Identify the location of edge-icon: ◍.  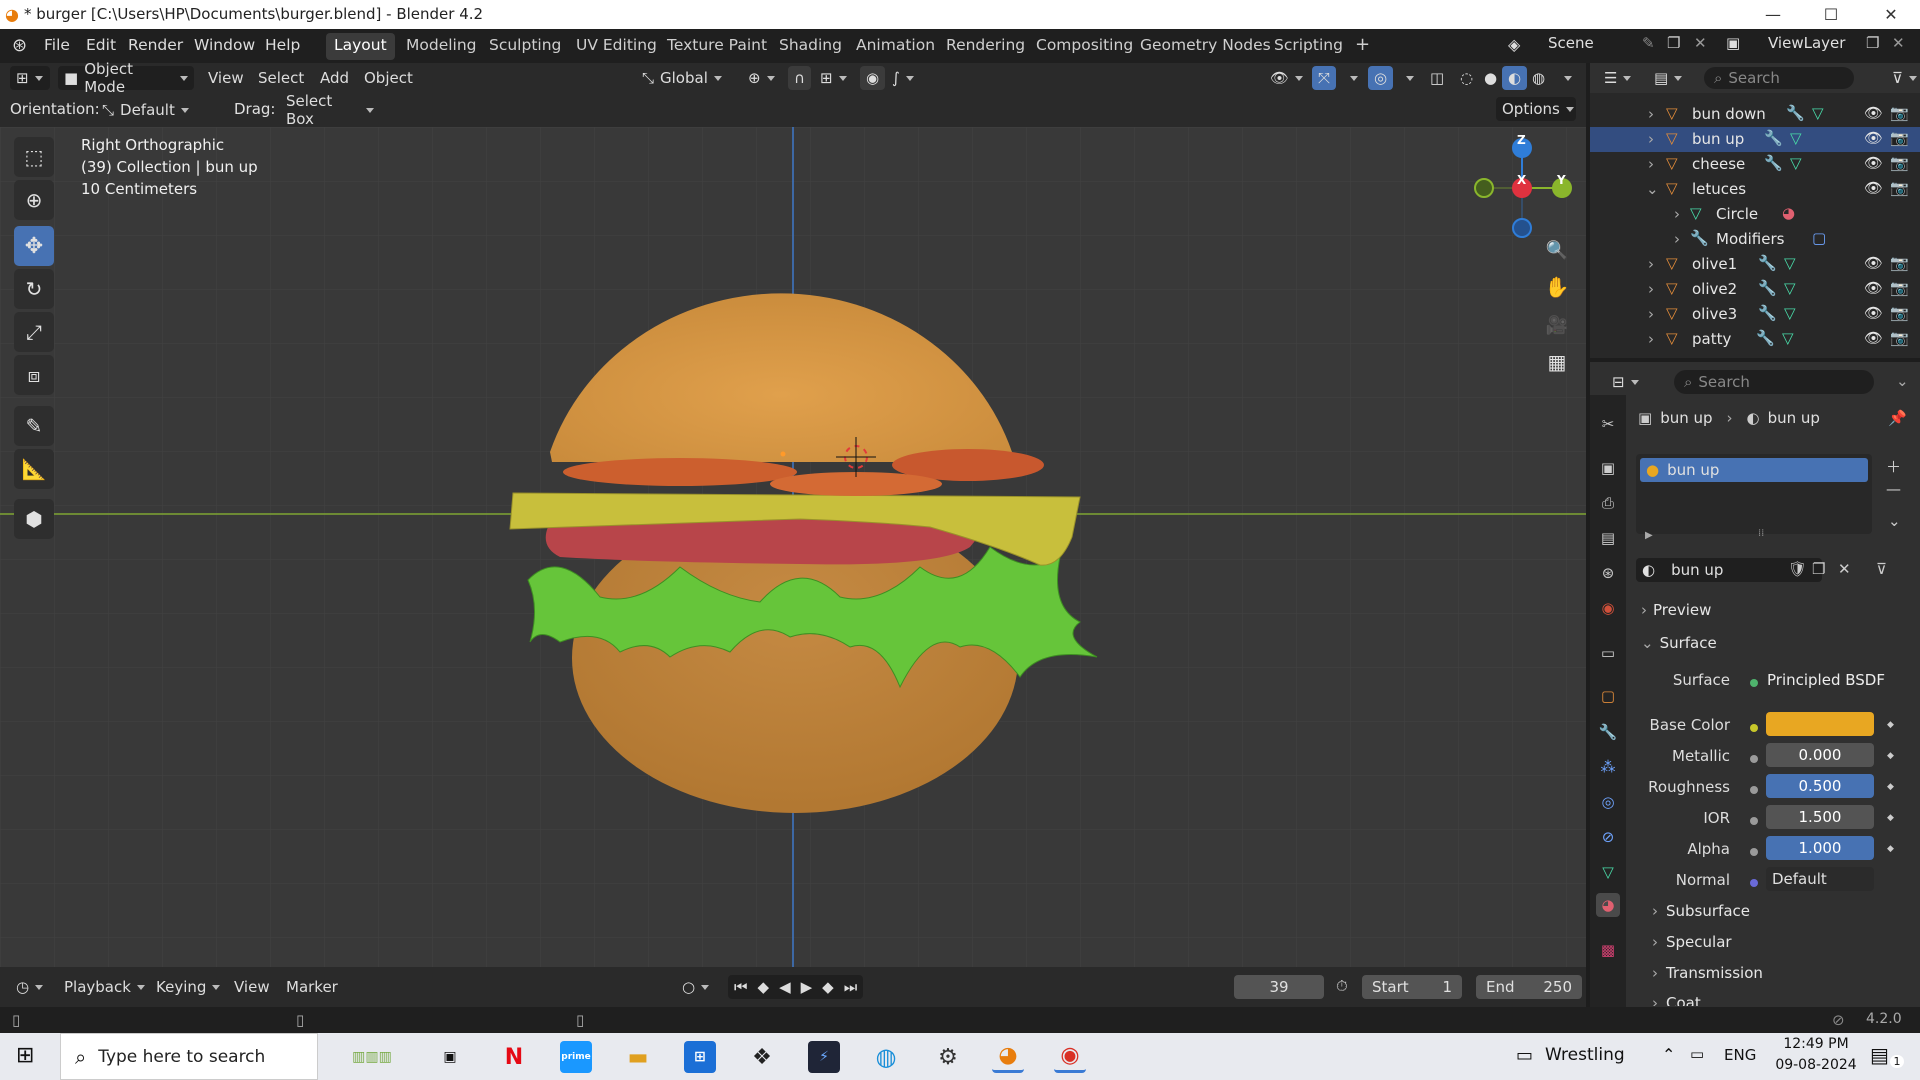
(886, 1057).